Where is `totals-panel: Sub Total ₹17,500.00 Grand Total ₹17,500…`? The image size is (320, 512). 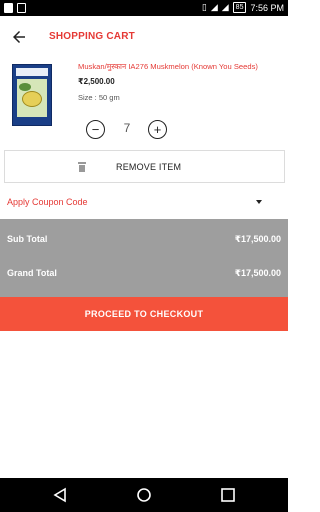 totals-panel: Sub Total ₹17,500.00 Grand Total ₹17,500… is located at coordinates (144, 258).